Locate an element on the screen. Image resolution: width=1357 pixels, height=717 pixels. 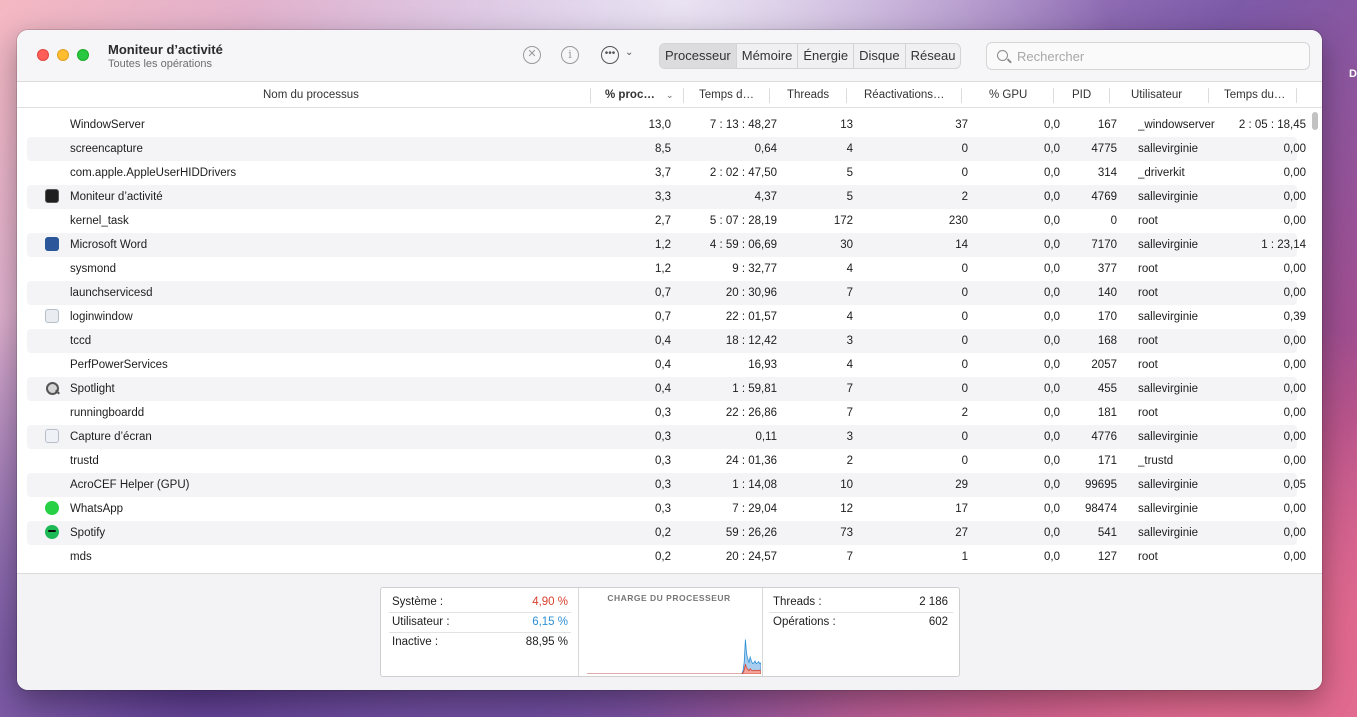
cell-cpu: 2,7 is located at coordinates (663, 221).